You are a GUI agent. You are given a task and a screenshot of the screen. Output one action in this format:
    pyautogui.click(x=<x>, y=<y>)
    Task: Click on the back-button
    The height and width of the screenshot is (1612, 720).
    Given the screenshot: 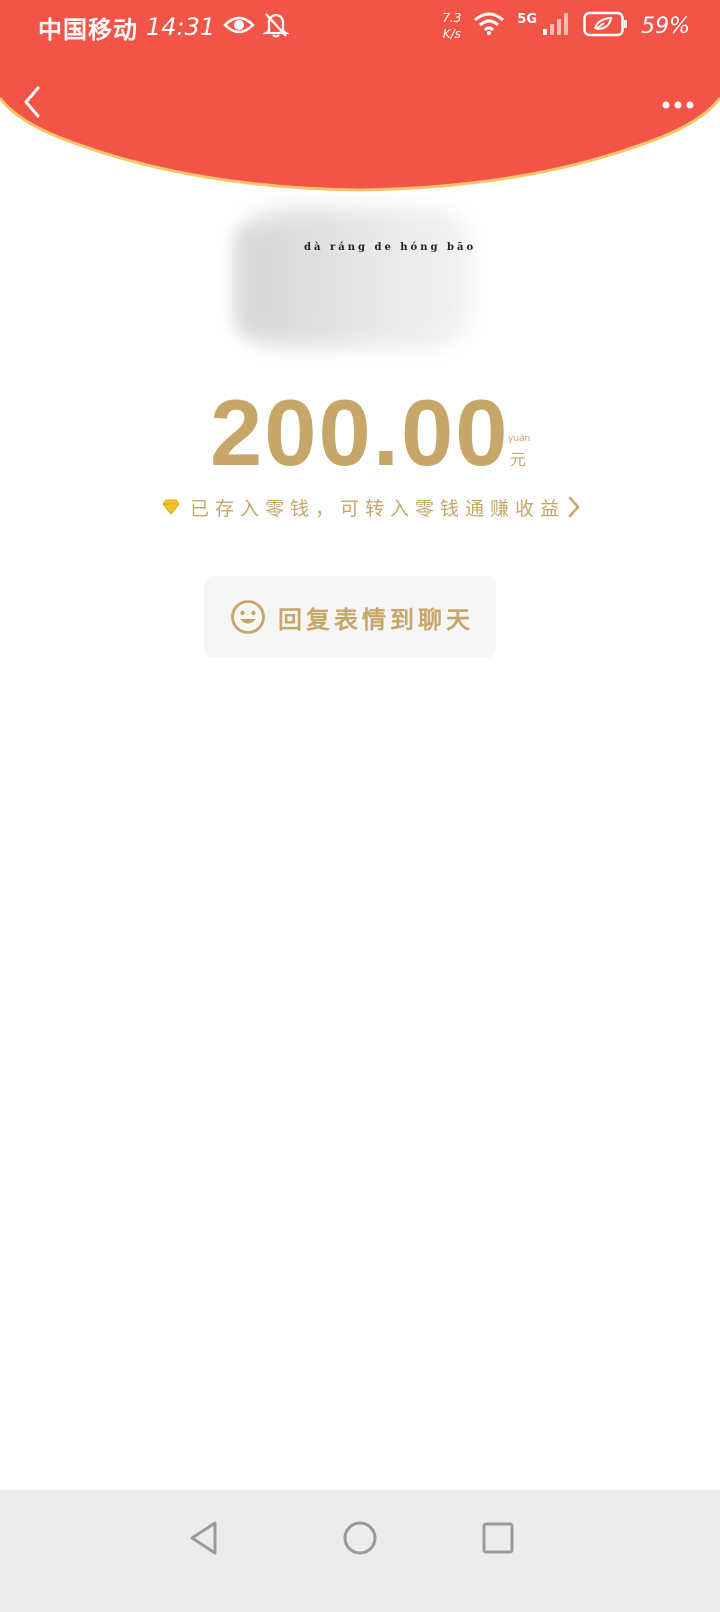 What is the action you would take?
    pyautogui.click(x=32, y=104)
    